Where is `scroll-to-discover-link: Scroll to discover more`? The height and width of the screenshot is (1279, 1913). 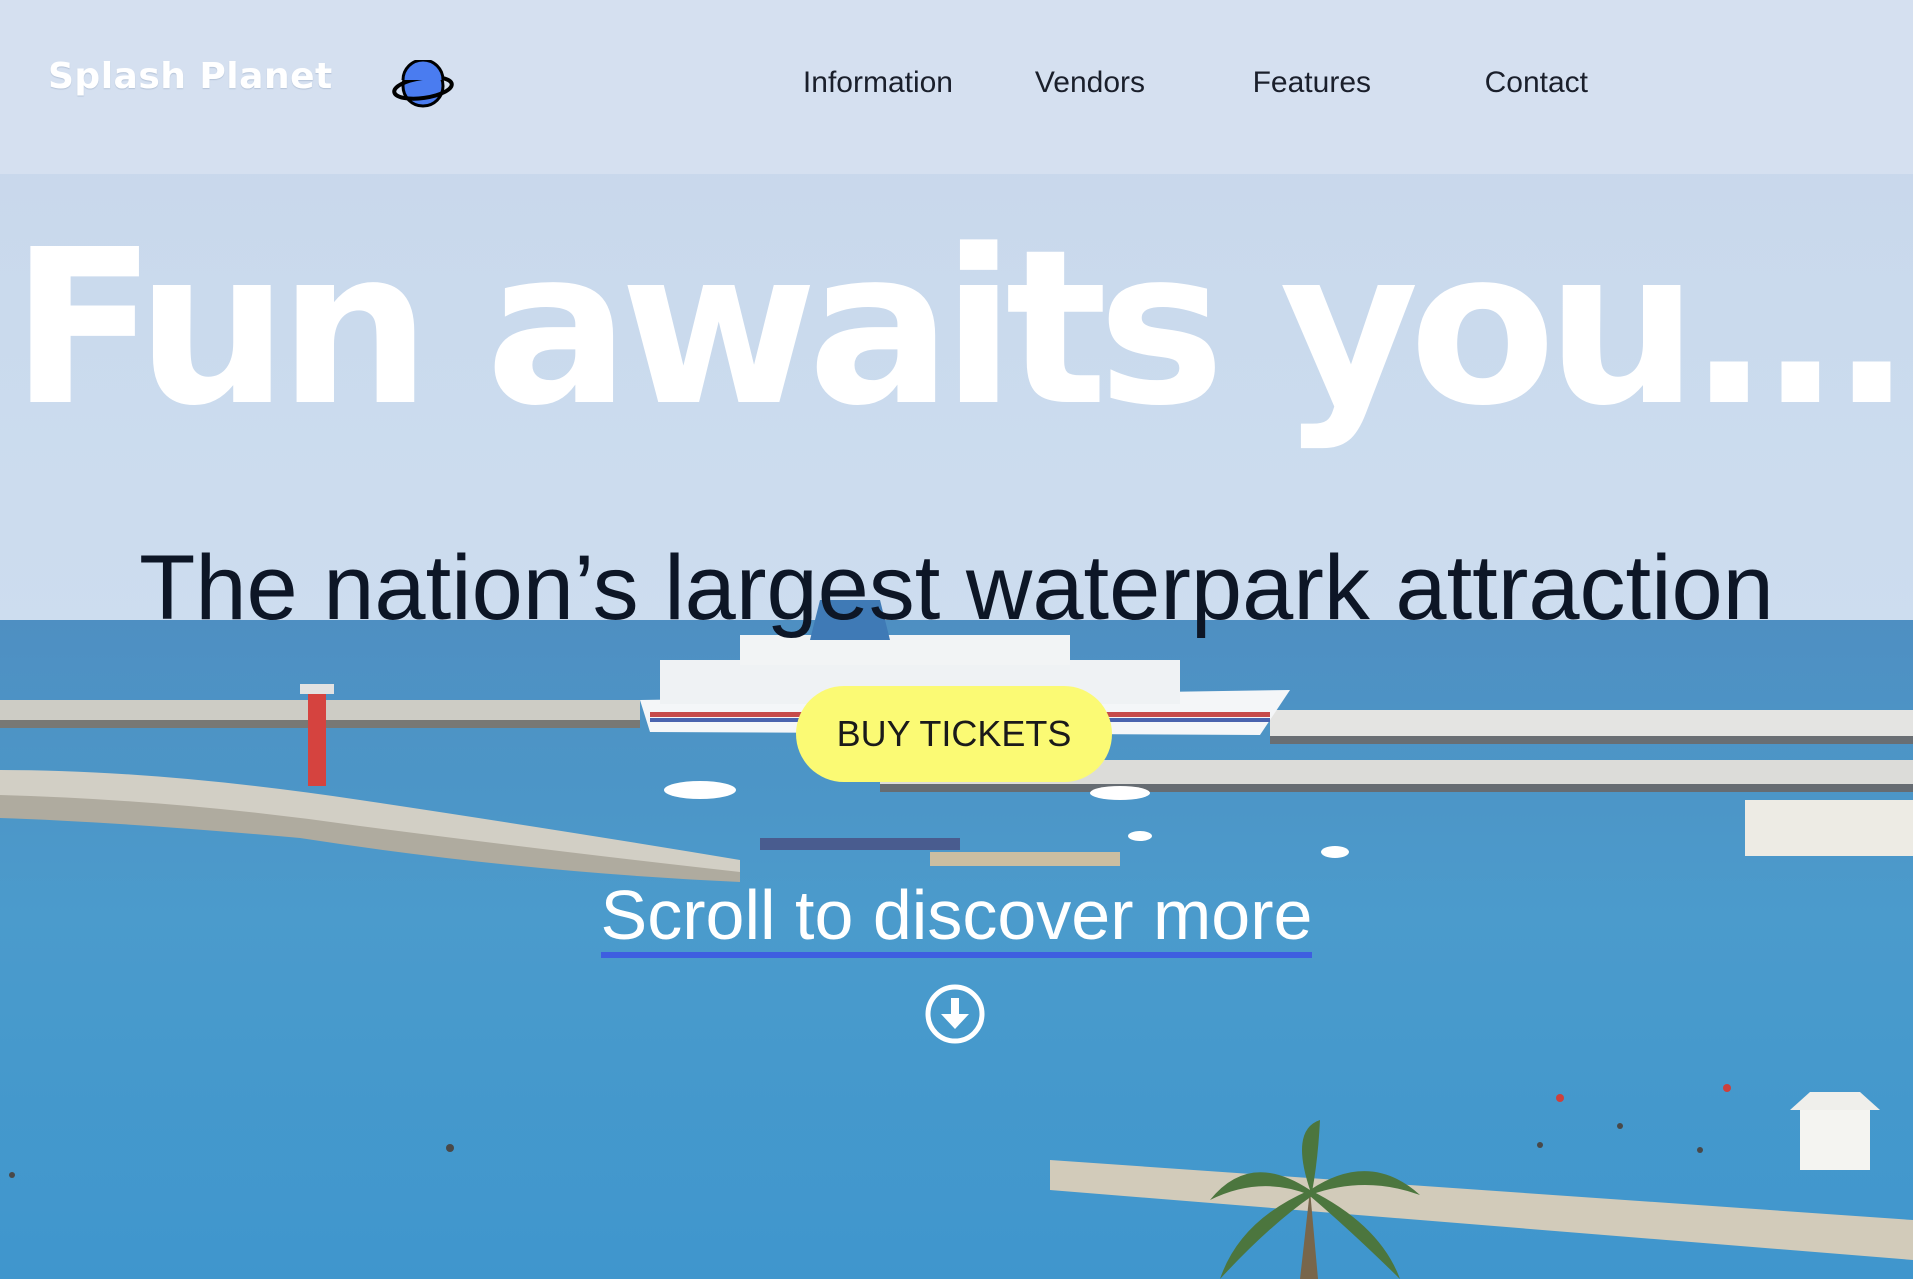 scroll-to-discover-link: Scroll to discover more is located at coordinates (956, 919).